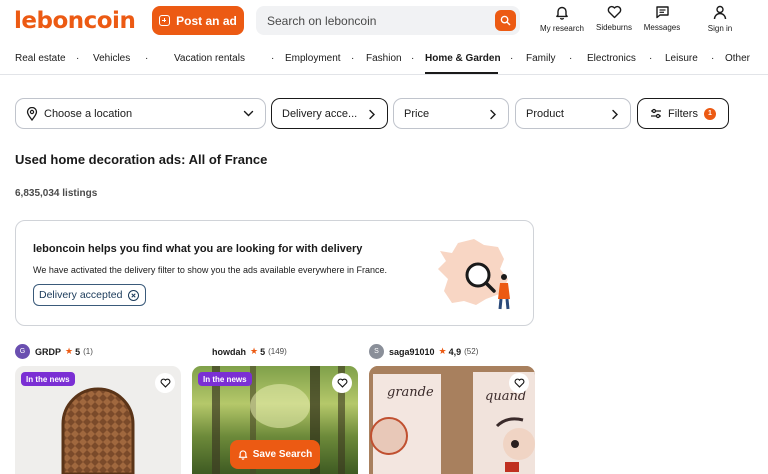  I want to click on seller-rating: 4,9, so click(455, 351).